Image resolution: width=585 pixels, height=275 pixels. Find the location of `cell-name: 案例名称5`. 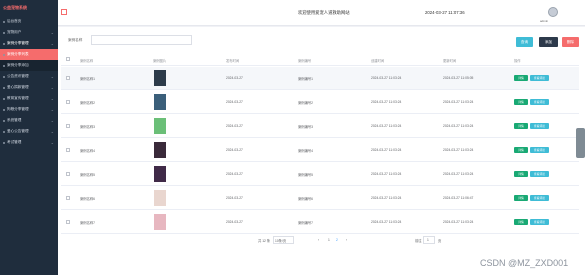

cell-name: 案例名称5 is located at coordinates (88, 175).